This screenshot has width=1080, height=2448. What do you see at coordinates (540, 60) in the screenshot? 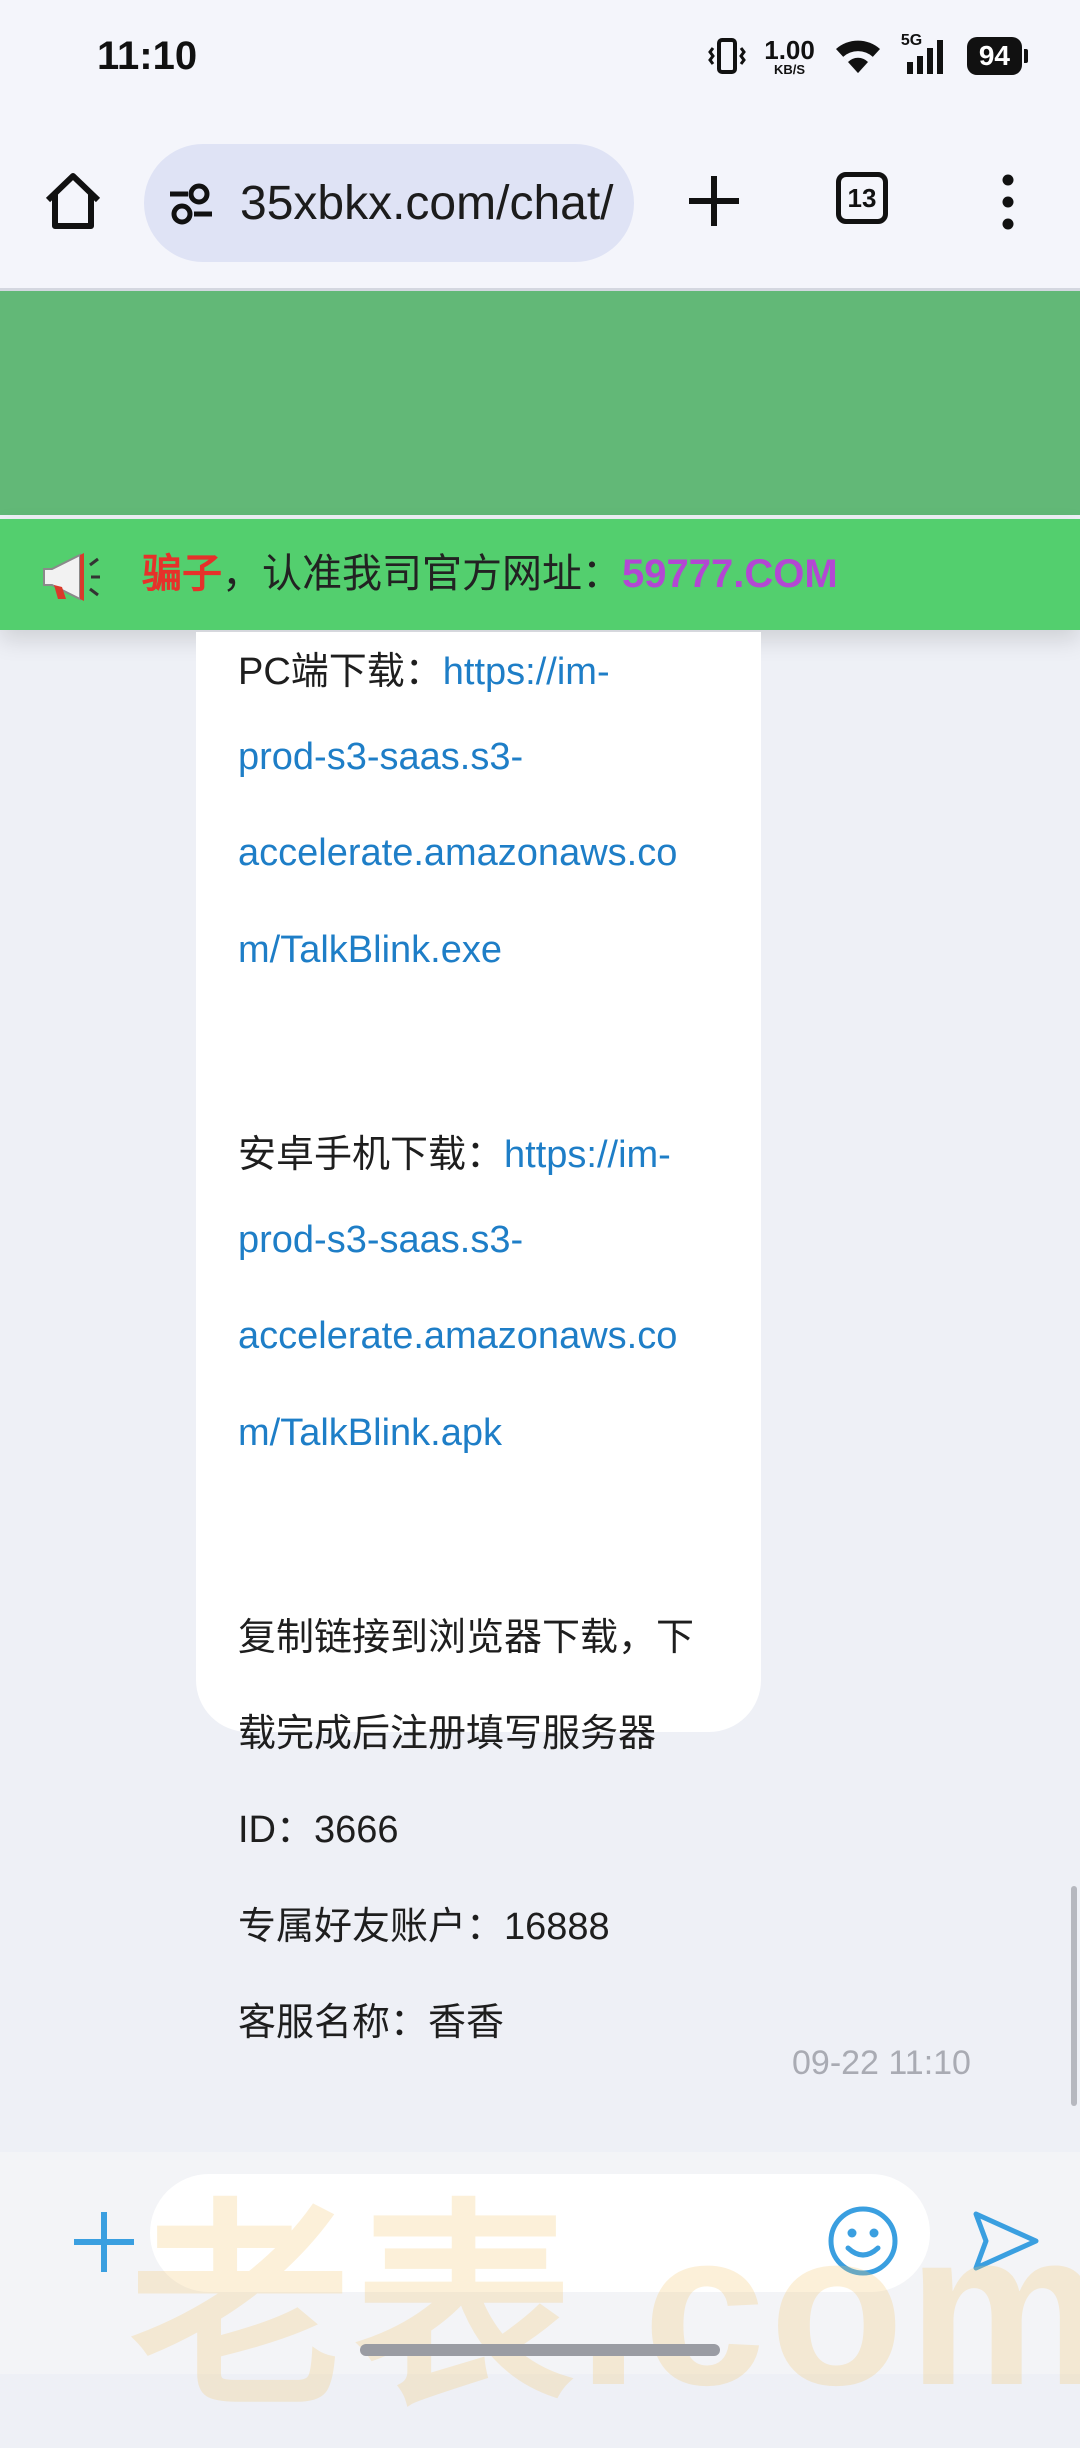
I see `status-bar: 11:10 1.00 KB/S 5G 94` at bounding box center [540, 60].